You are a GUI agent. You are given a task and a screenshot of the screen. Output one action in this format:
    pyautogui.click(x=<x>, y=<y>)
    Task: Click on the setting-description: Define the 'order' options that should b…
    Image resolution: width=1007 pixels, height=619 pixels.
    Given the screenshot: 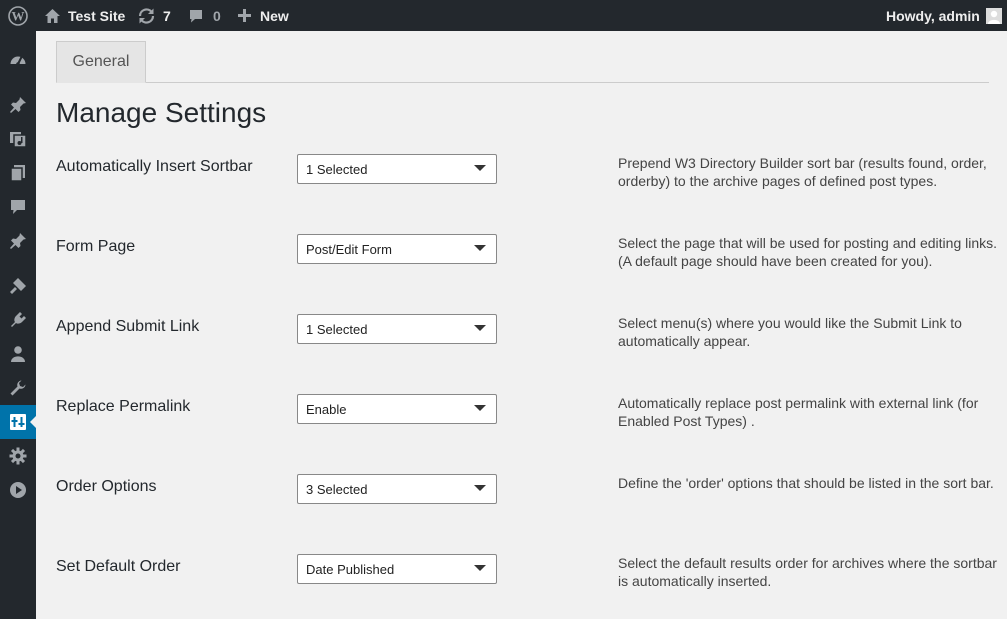 What is the action you would take?
    pyautogui.click(x=806, y=483)
    